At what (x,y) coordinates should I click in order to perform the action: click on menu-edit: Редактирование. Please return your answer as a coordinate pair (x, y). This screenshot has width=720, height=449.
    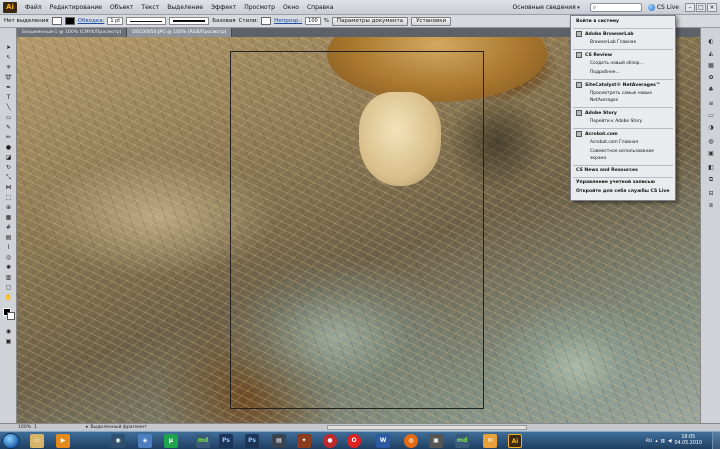
    Looking at the image, I should click on (76, 7).